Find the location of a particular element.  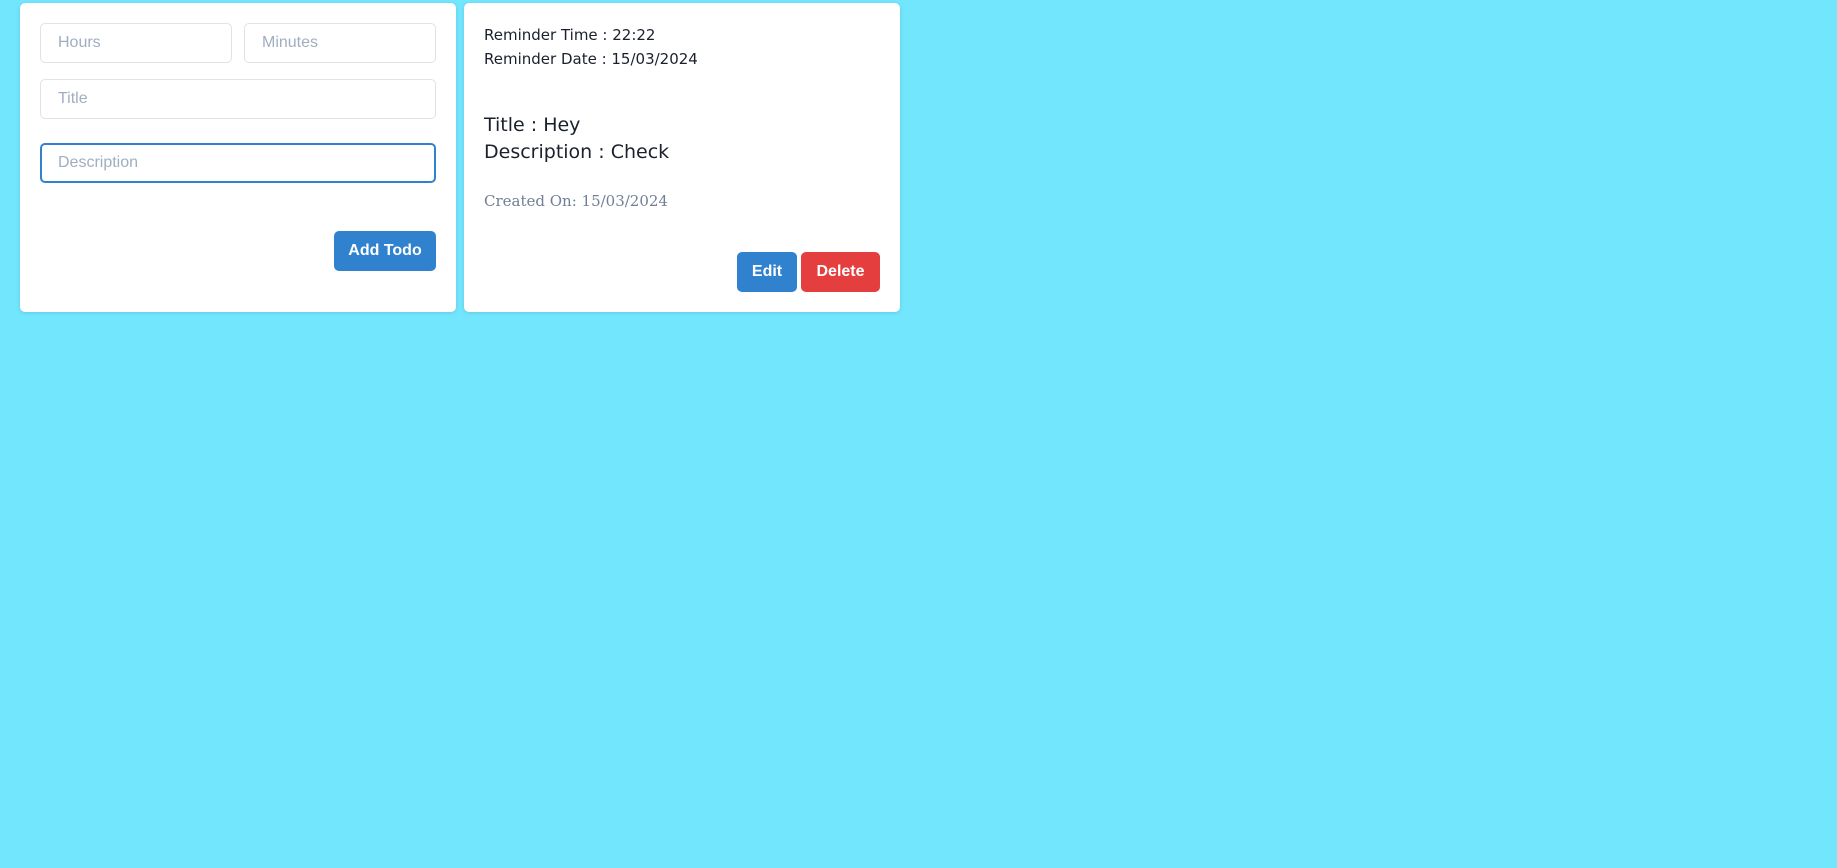

reminder-date-text: Reminder Date : 15/03/2024 is located at coordinates (591, 59).